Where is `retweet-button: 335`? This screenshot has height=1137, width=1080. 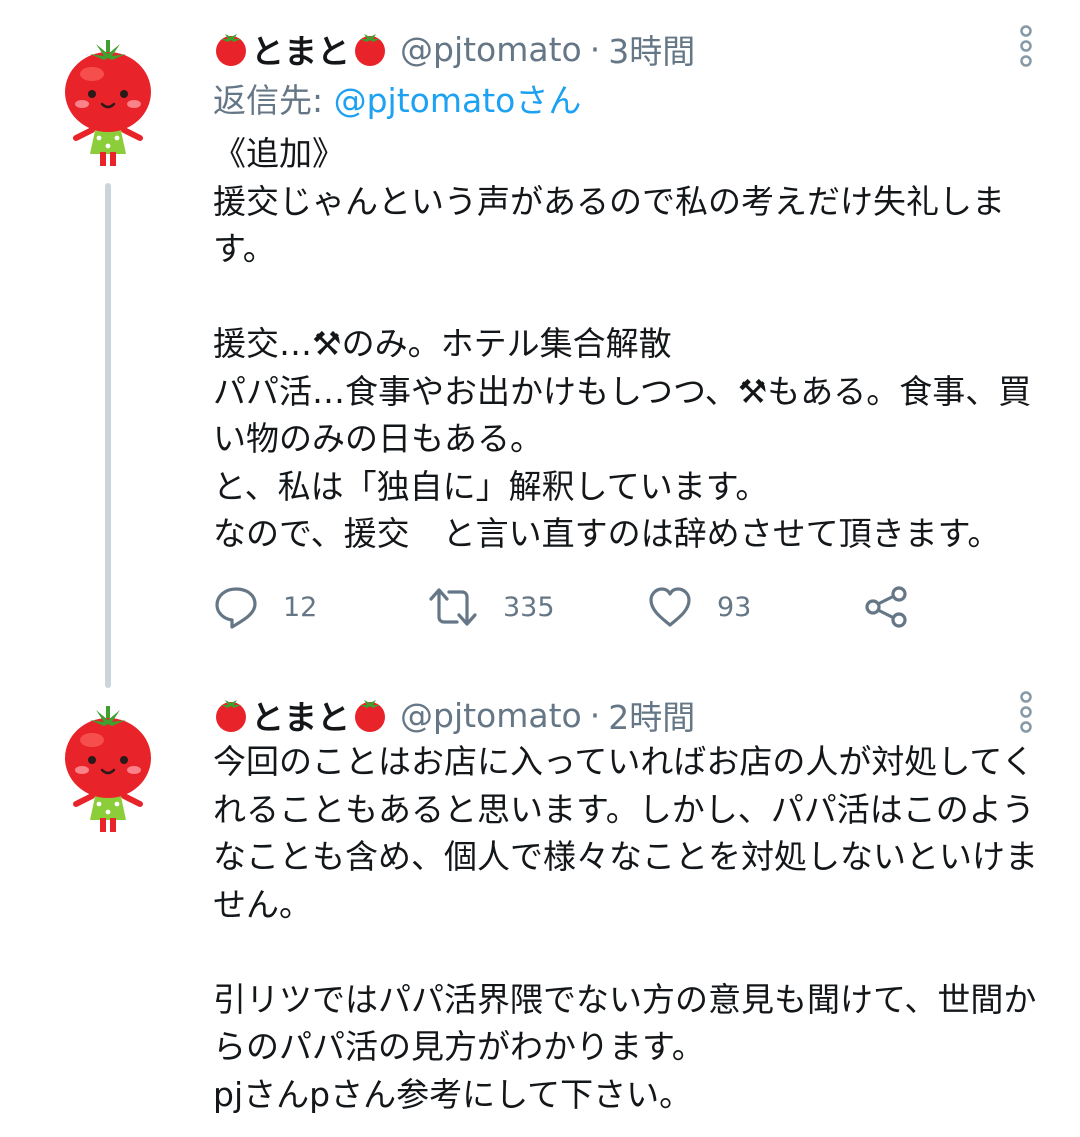
retweet-button: 335 is located at coordinates (491, 607).